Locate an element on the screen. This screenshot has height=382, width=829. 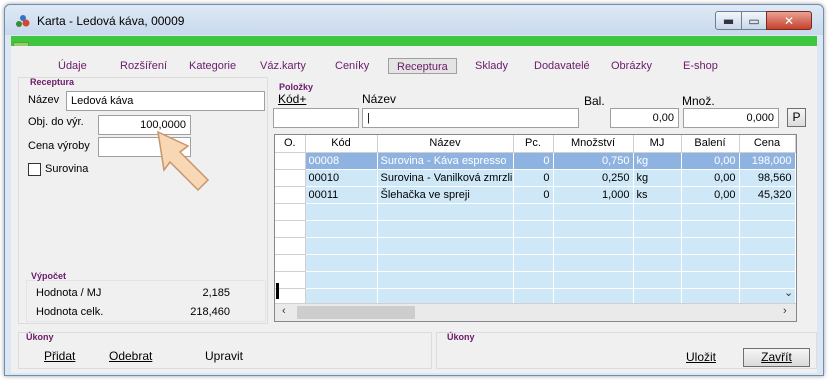
kod-label: Kód+ is located at coordinates (292, 99).